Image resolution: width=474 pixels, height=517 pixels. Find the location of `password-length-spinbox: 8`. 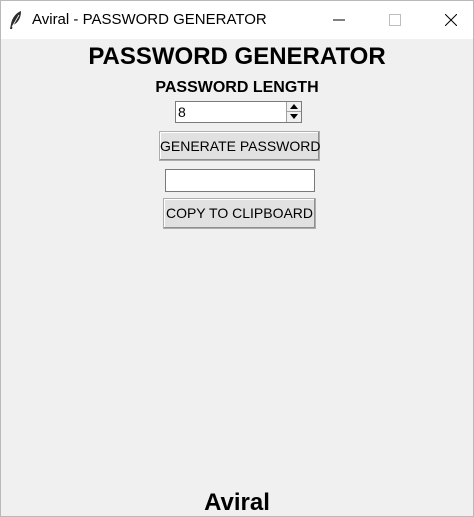

password-length-spinbox: 8 is located at coordinates (238, 112).